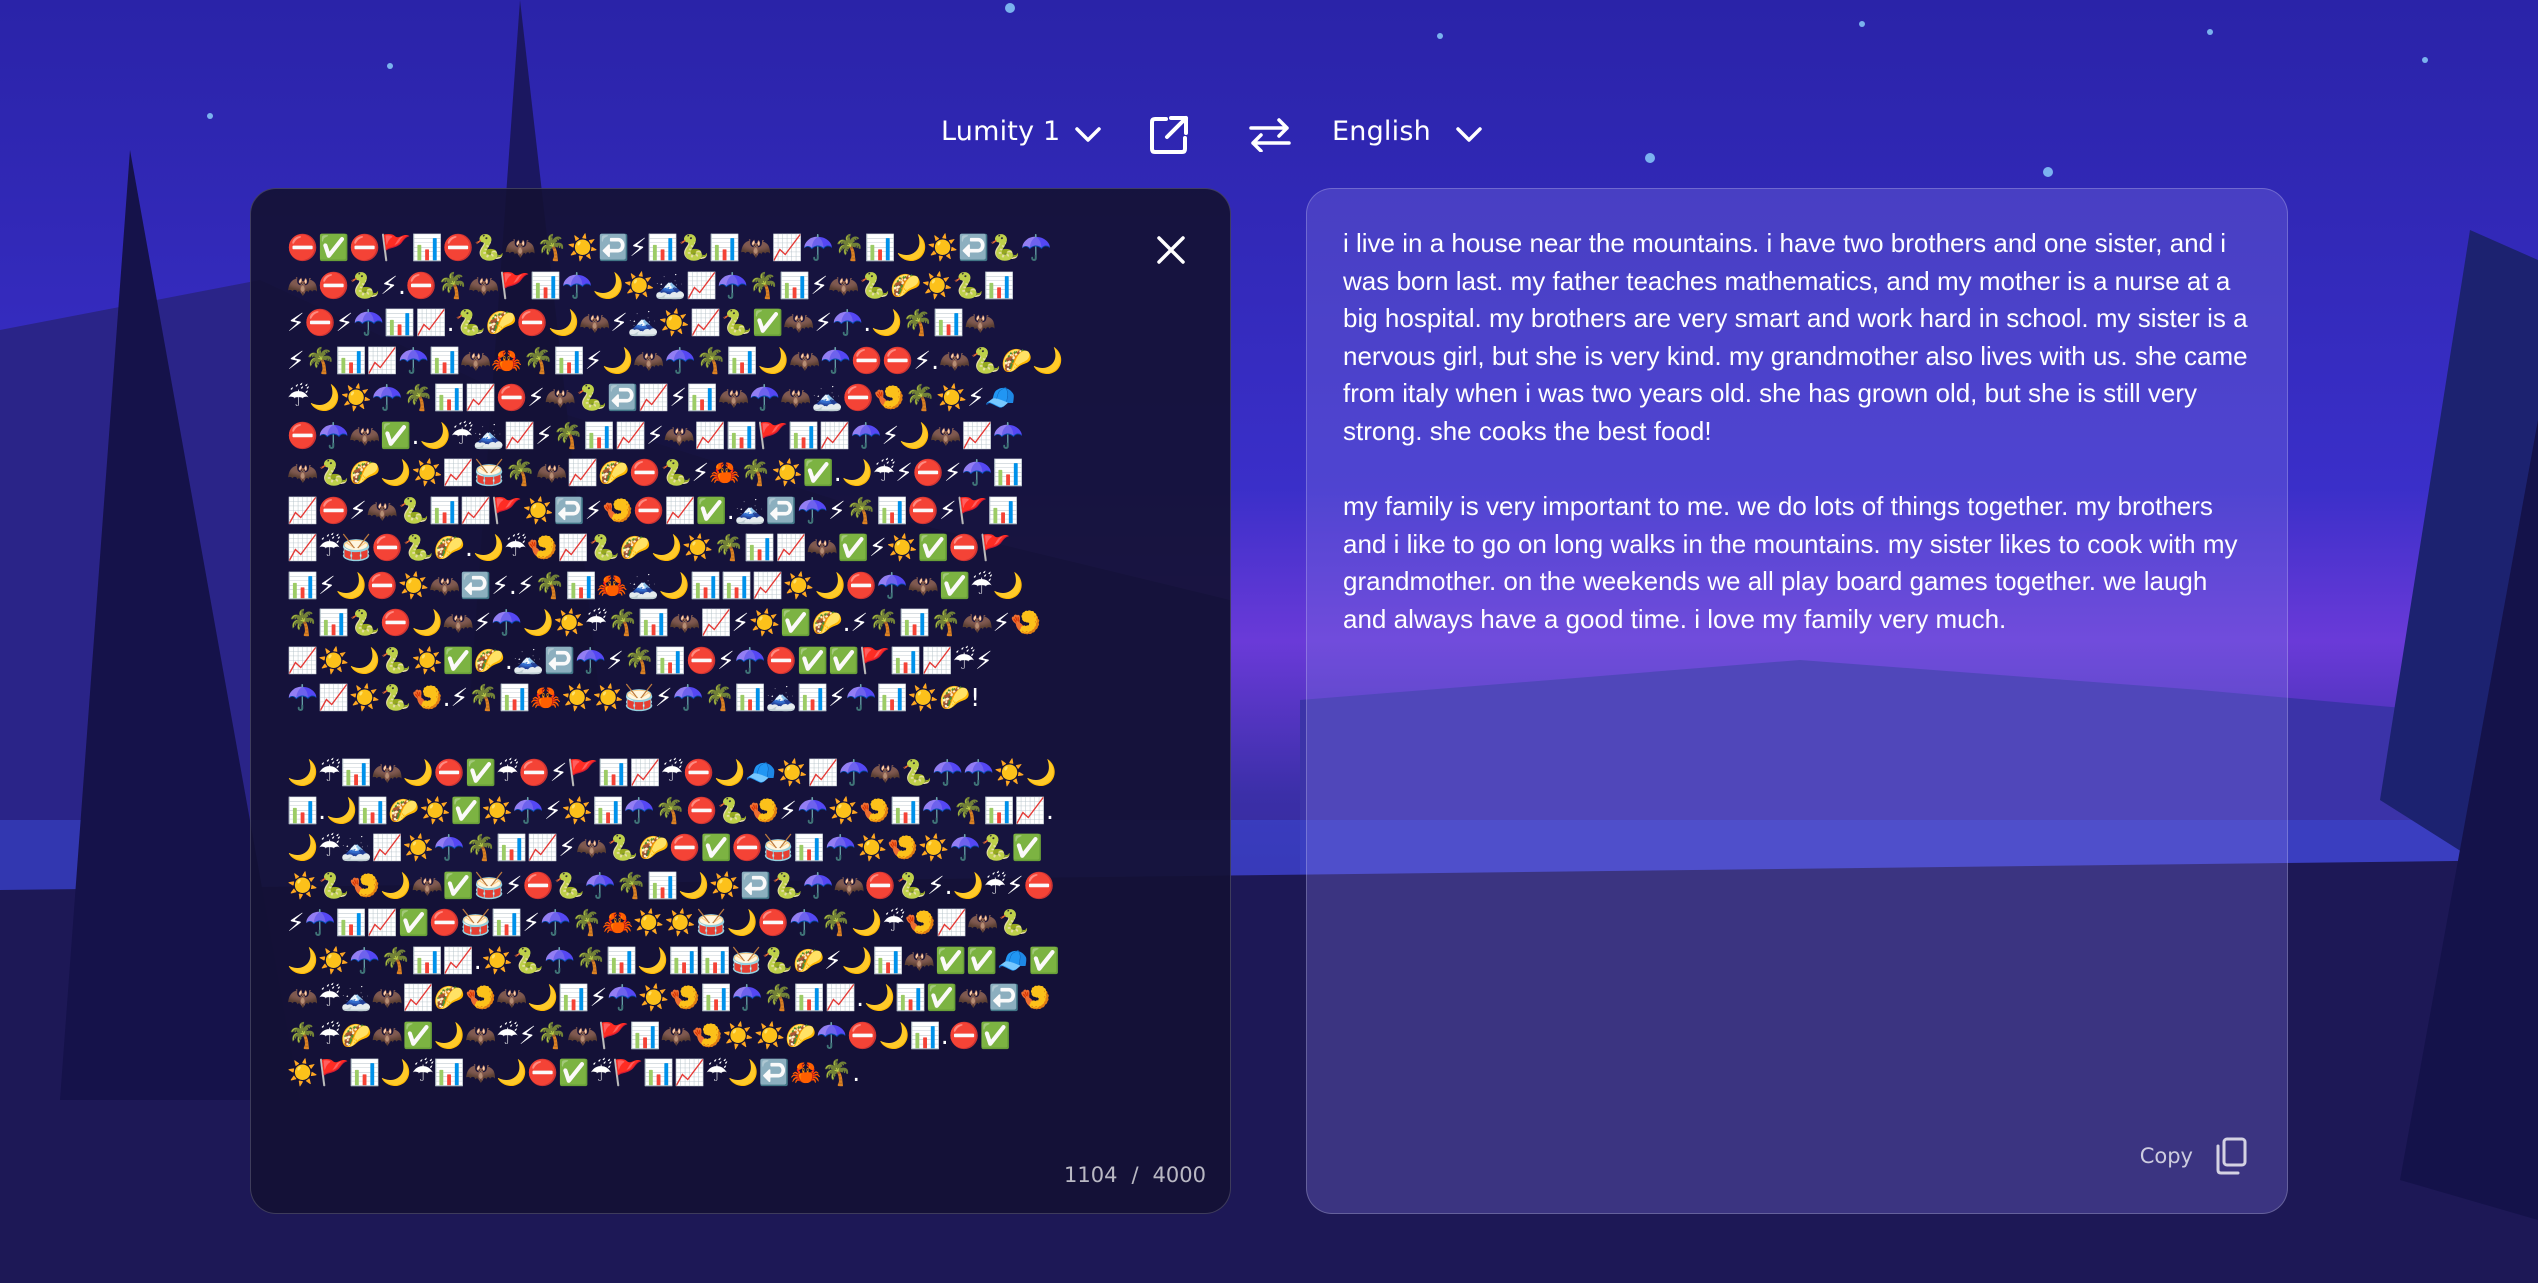 The image size is (2538, 1283). I want to click on open-external-icon, so click(1169, 135).